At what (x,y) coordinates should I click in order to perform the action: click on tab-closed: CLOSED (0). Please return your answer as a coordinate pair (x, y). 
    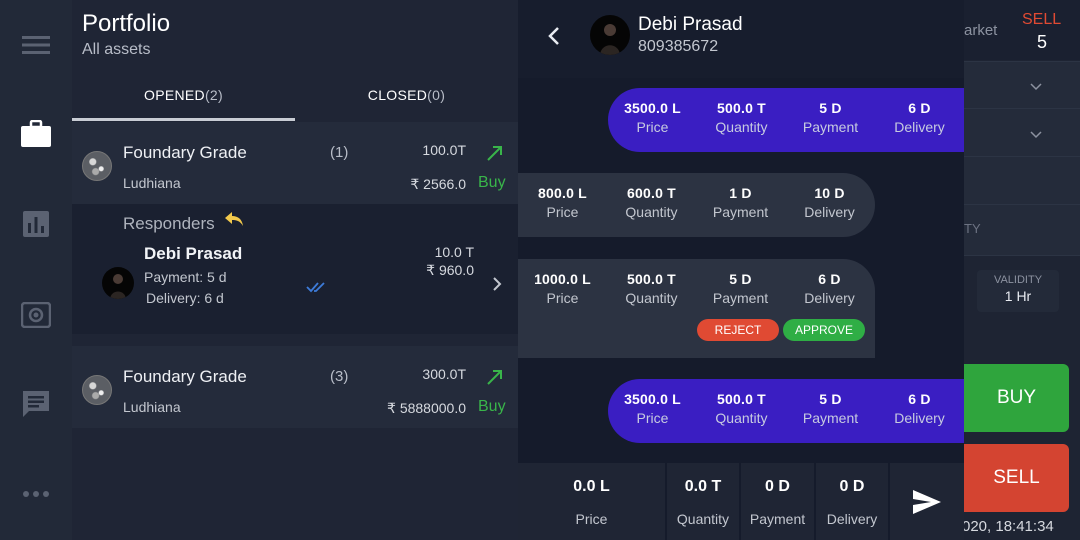
    Looking at the image, I should click on (406, 95).